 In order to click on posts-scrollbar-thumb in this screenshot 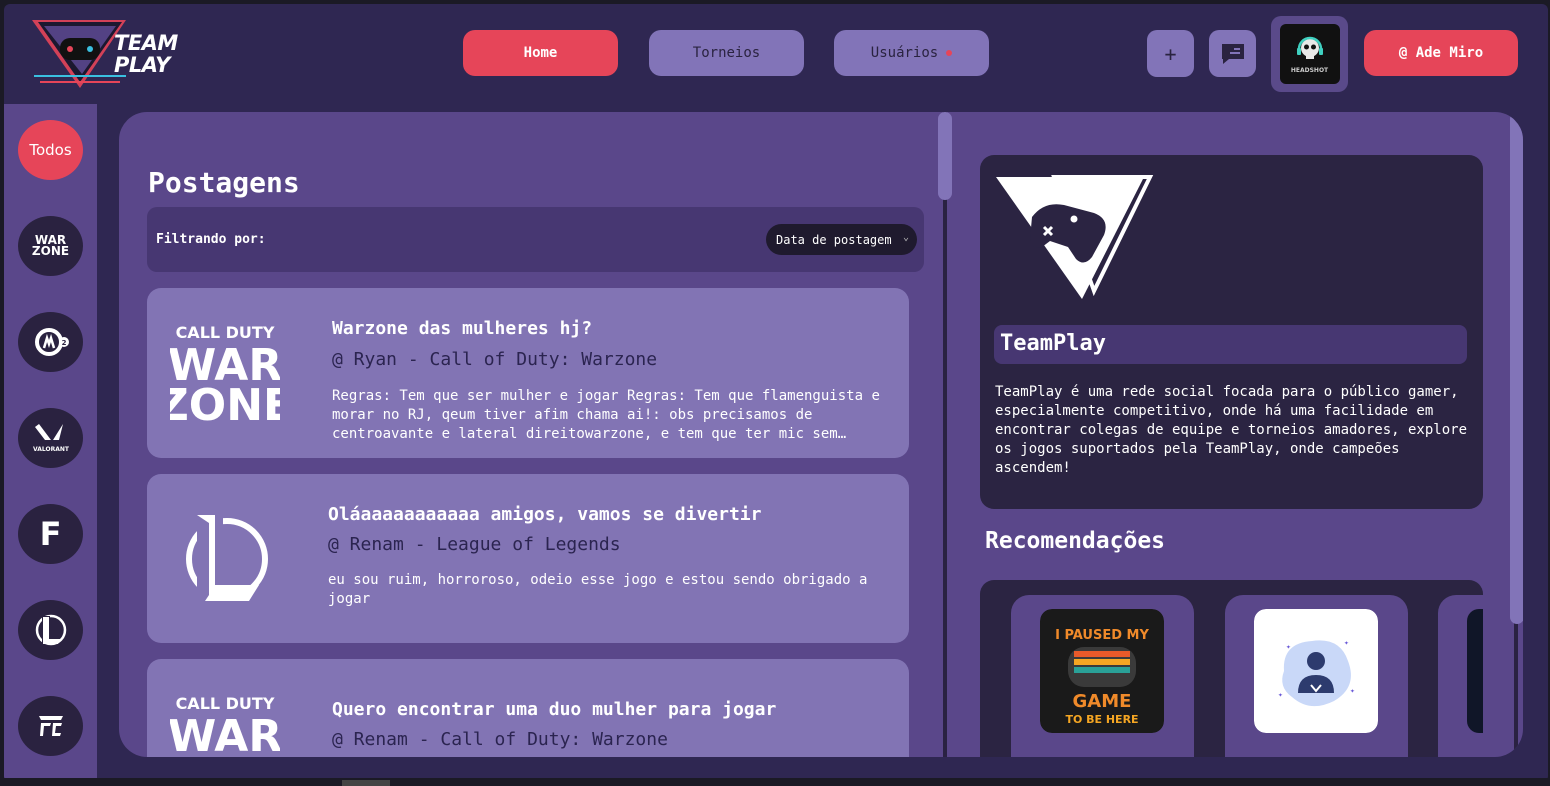, I will do `click(945, 156)`.